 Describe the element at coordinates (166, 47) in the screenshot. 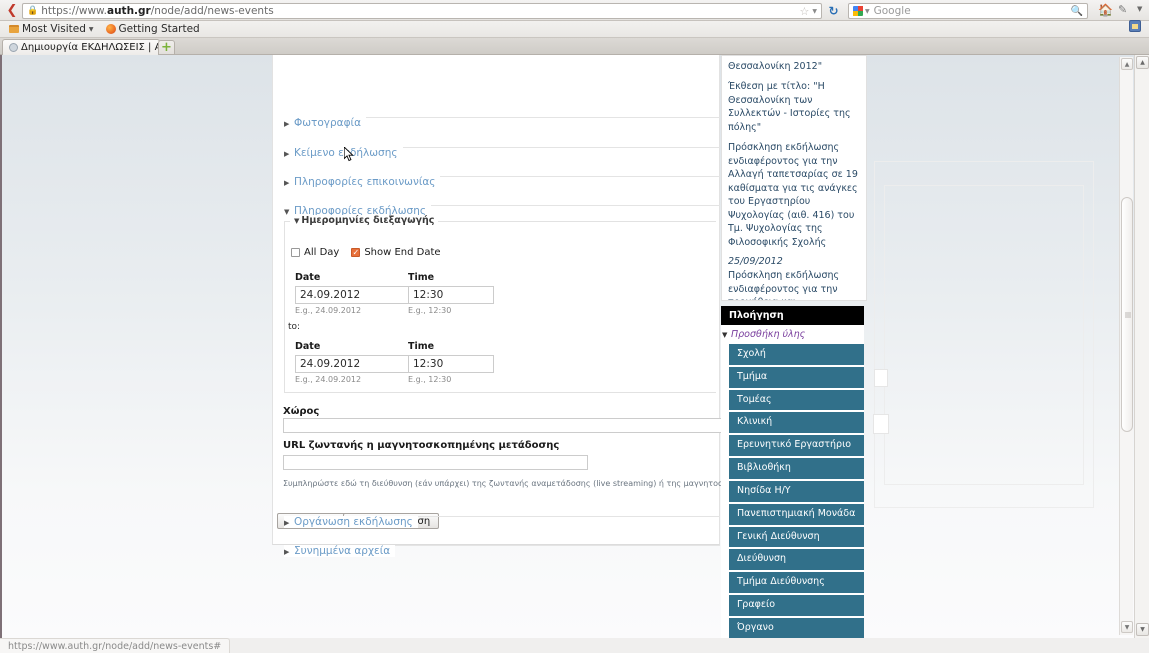

I see `new-tab-button: +` at that location.